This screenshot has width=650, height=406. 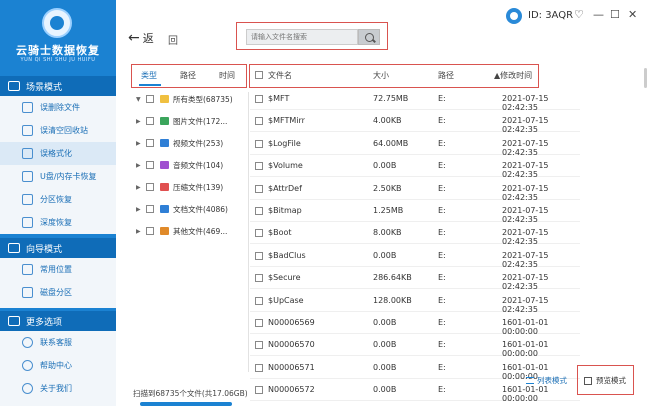 What do you see at coordinates (27, 222) in the screenshot?
I see `deep-scan-icon` at bounding box center [27, 222].